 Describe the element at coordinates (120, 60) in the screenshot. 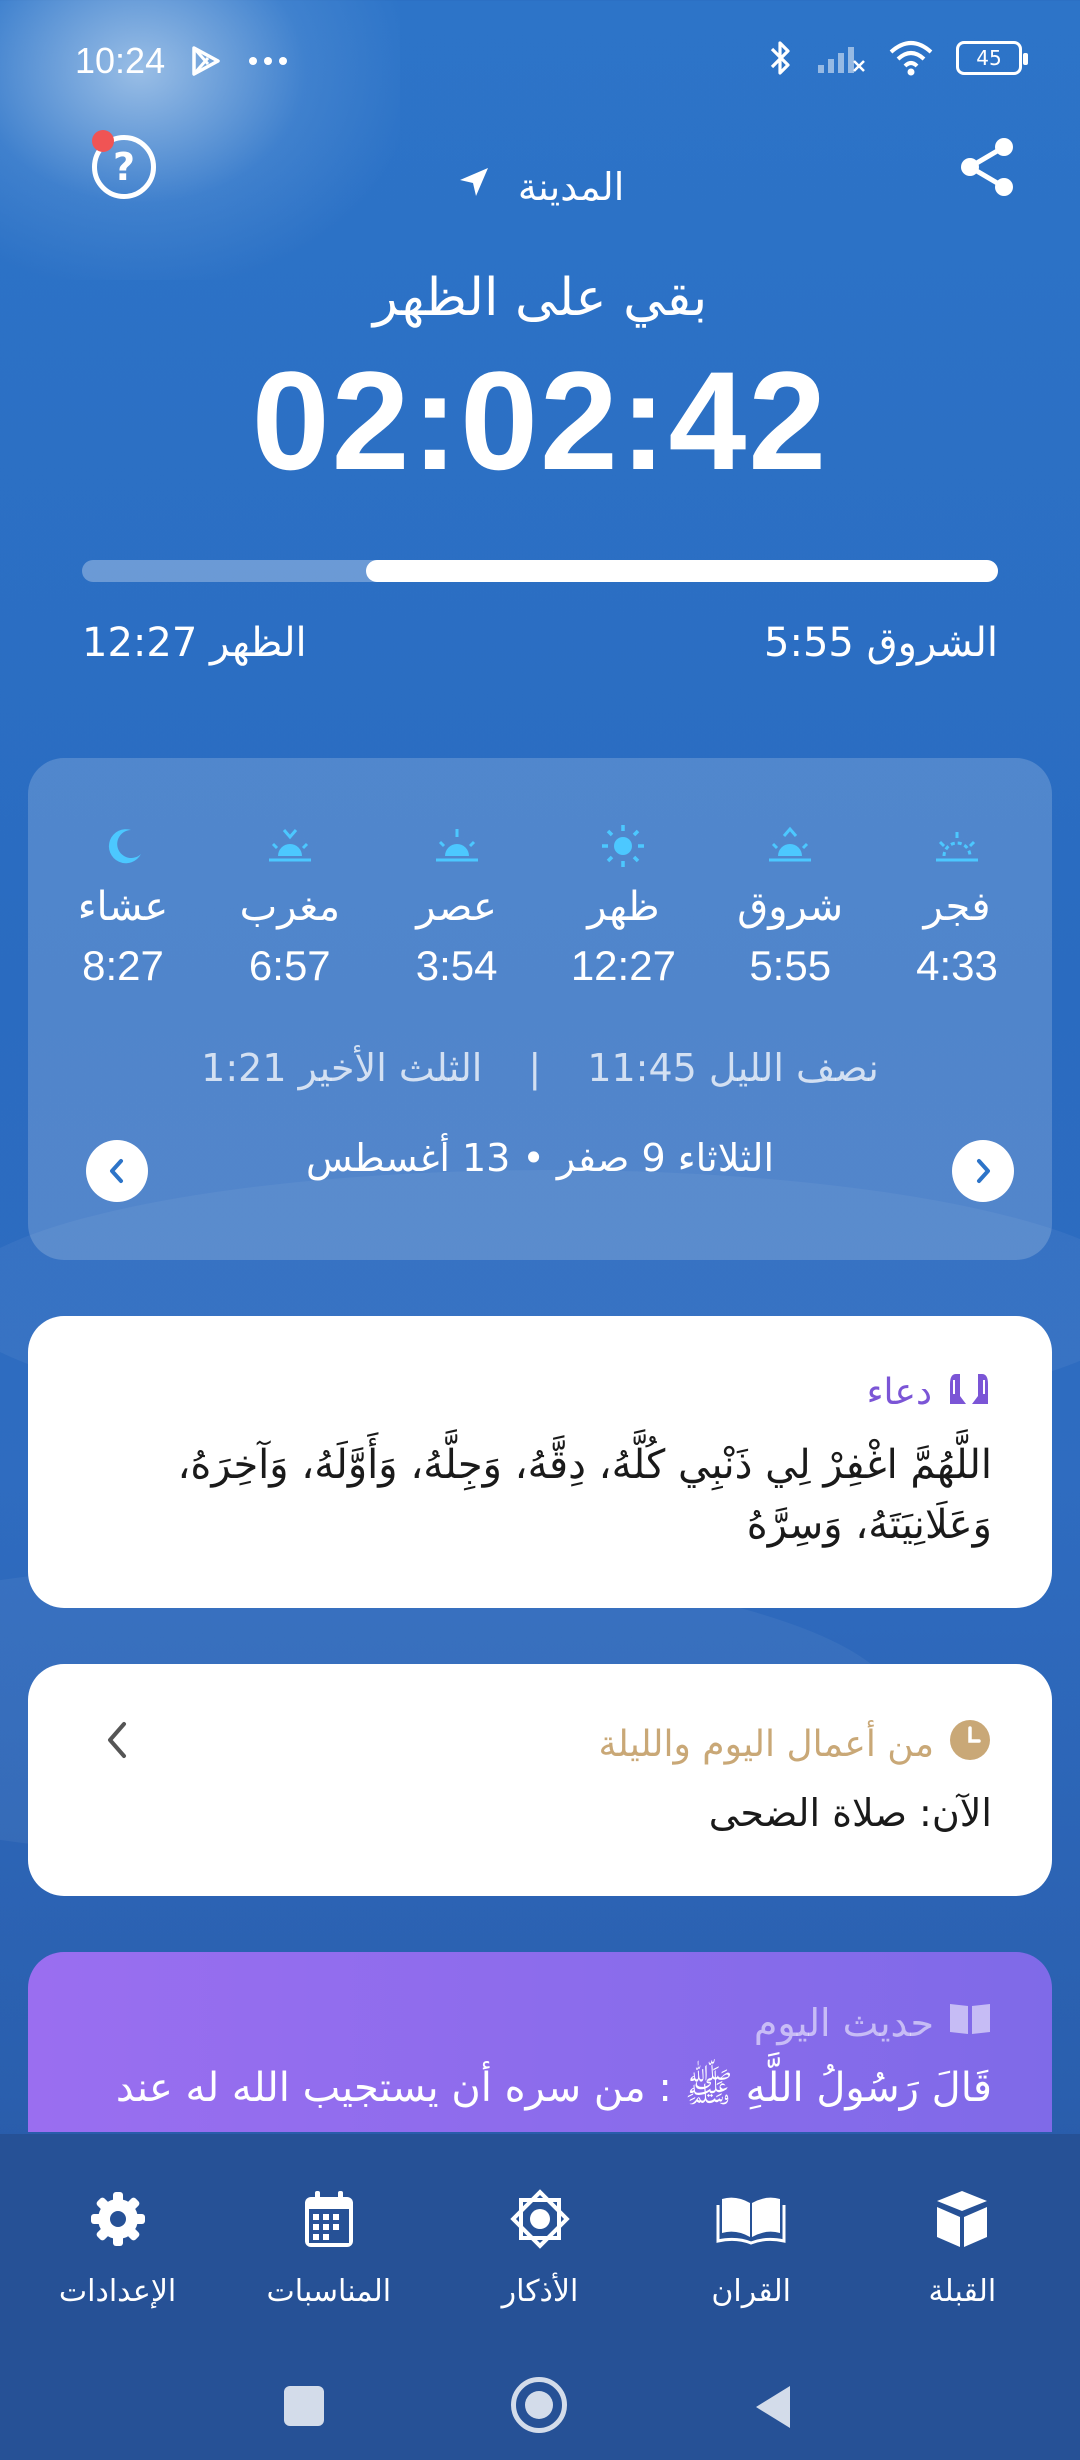

I see `status-time: 10:24` at that location.